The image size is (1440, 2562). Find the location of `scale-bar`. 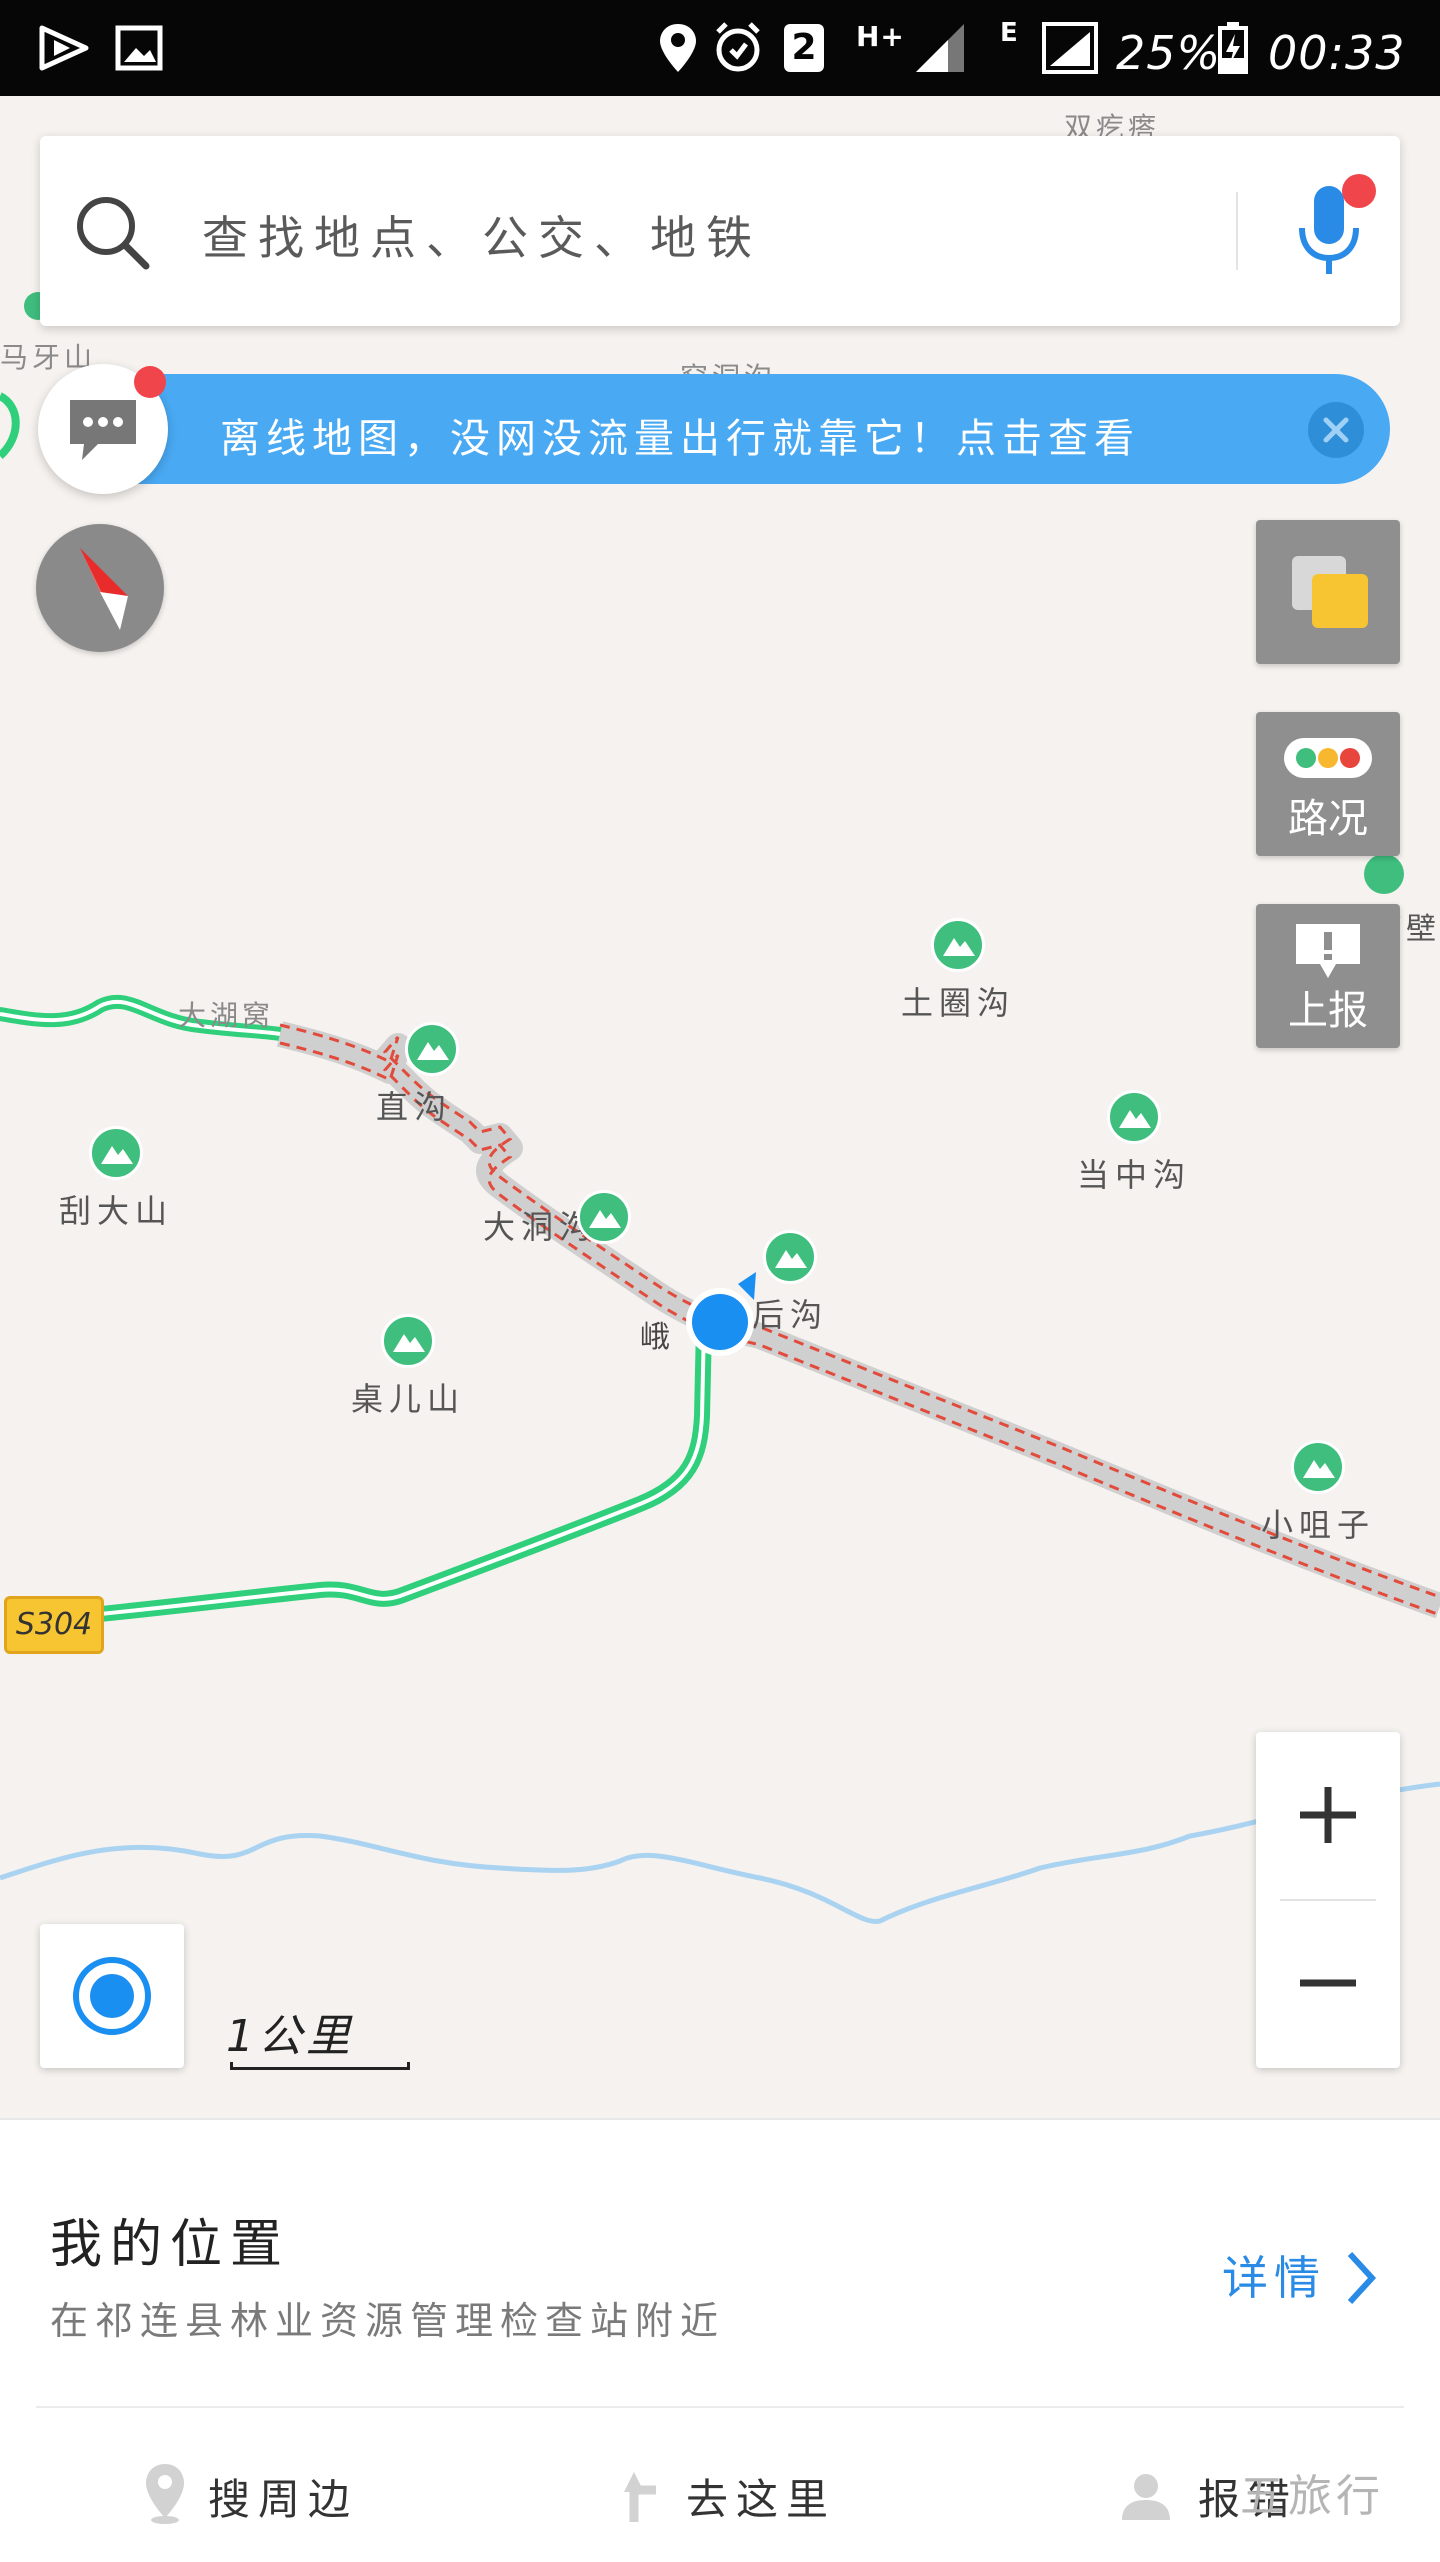

scale-bar is located at coordinates (320, 2066).